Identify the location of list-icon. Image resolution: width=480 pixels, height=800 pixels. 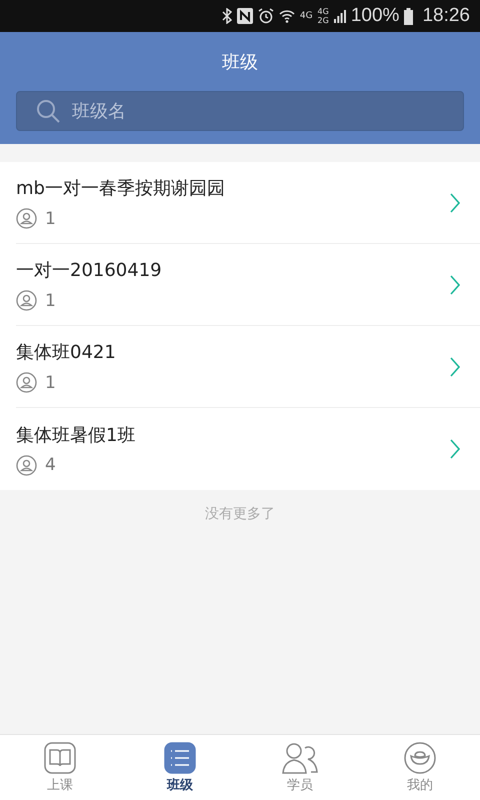
(180, 758).